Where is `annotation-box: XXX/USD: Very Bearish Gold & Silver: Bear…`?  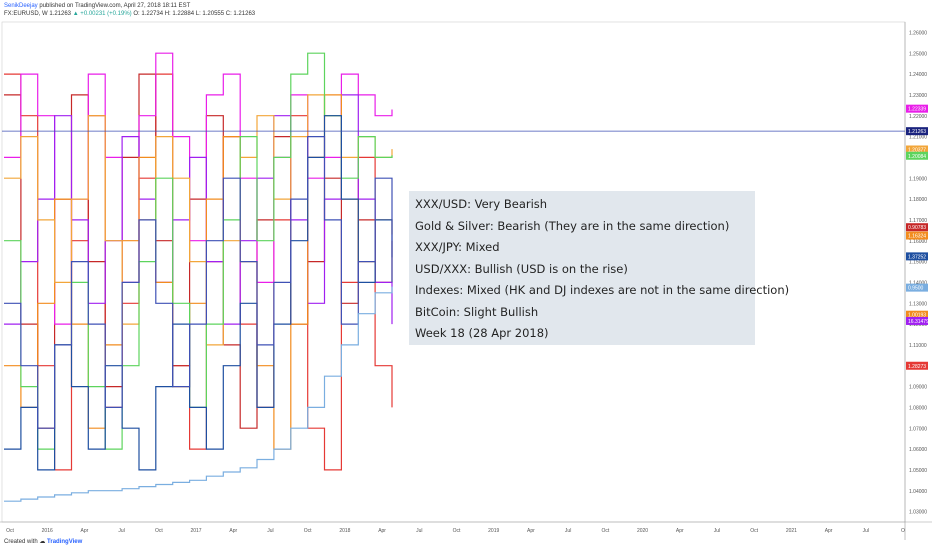 annotation-box: XXX/USD: Very Bearish Gold & Silver: Bear… is located at coordinates (599, 268).